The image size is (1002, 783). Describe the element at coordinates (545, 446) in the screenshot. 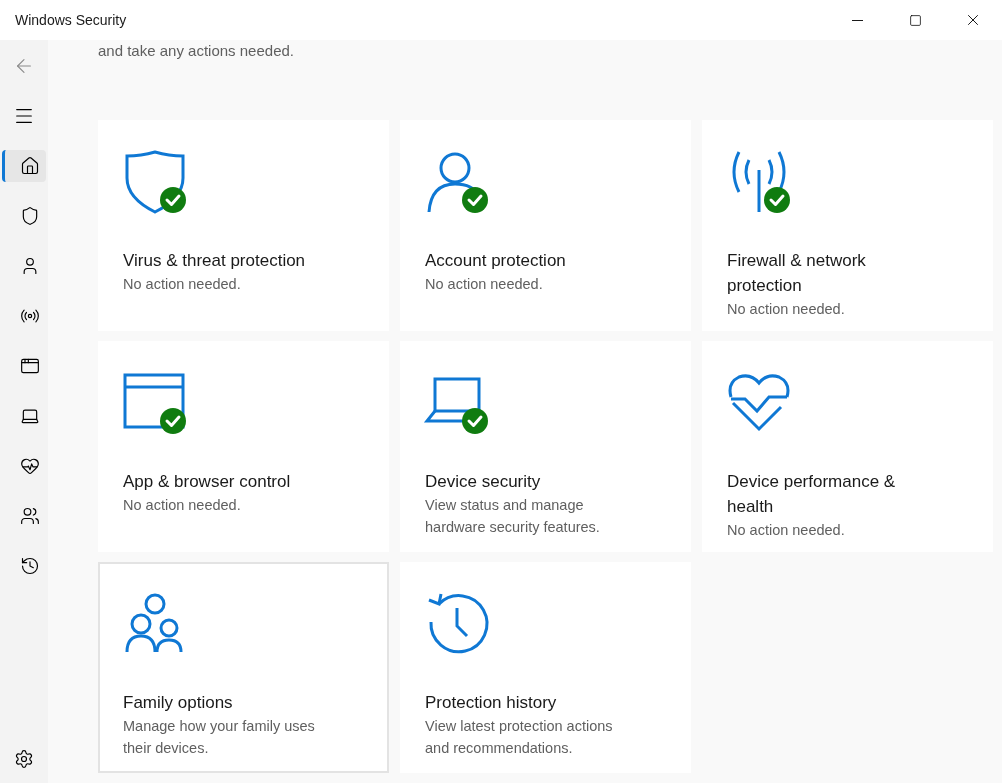

I see `category-card: Device security View status and manage hardware security features.` at that location.